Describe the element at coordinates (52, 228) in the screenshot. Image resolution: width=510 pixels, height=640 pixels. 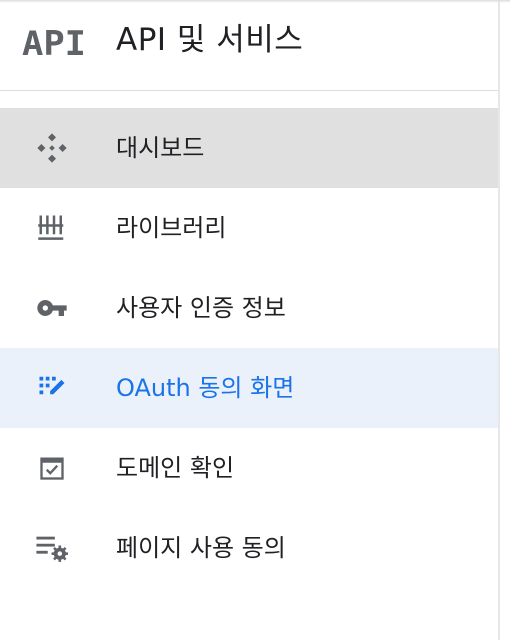
I see `library-icon` at that location.